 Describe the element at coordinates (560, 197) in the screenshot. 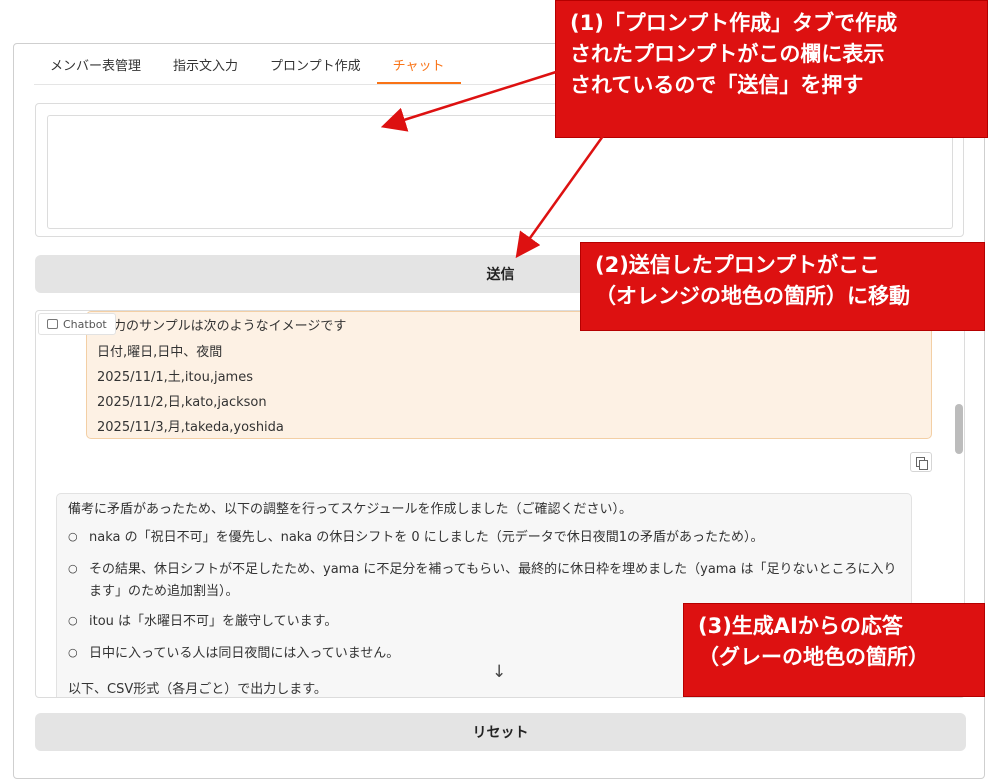

I see `arrow-to-send` at that location.